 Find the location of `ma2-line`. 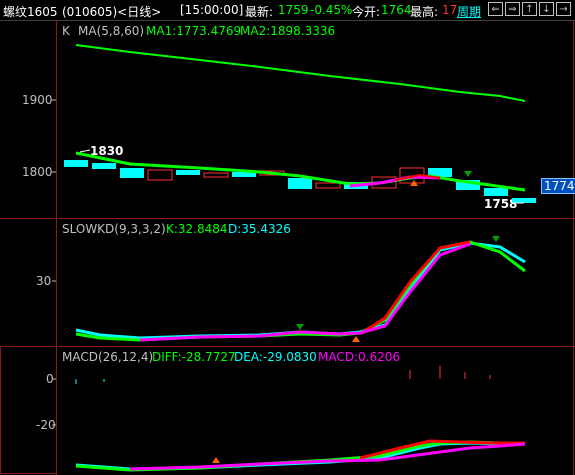

ma2-line is located at coordinates (300, 73).